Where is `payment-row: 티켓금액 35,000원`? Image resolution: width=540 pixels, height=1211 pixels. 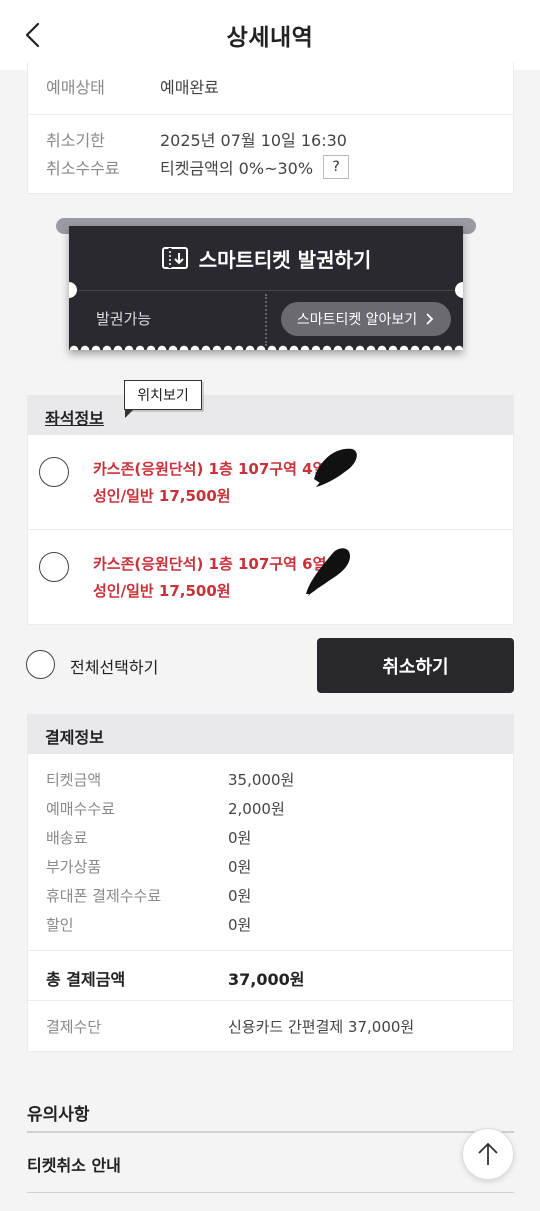 payment-row: 티켓금액 35,000원 is located at coordinates (161, 779).